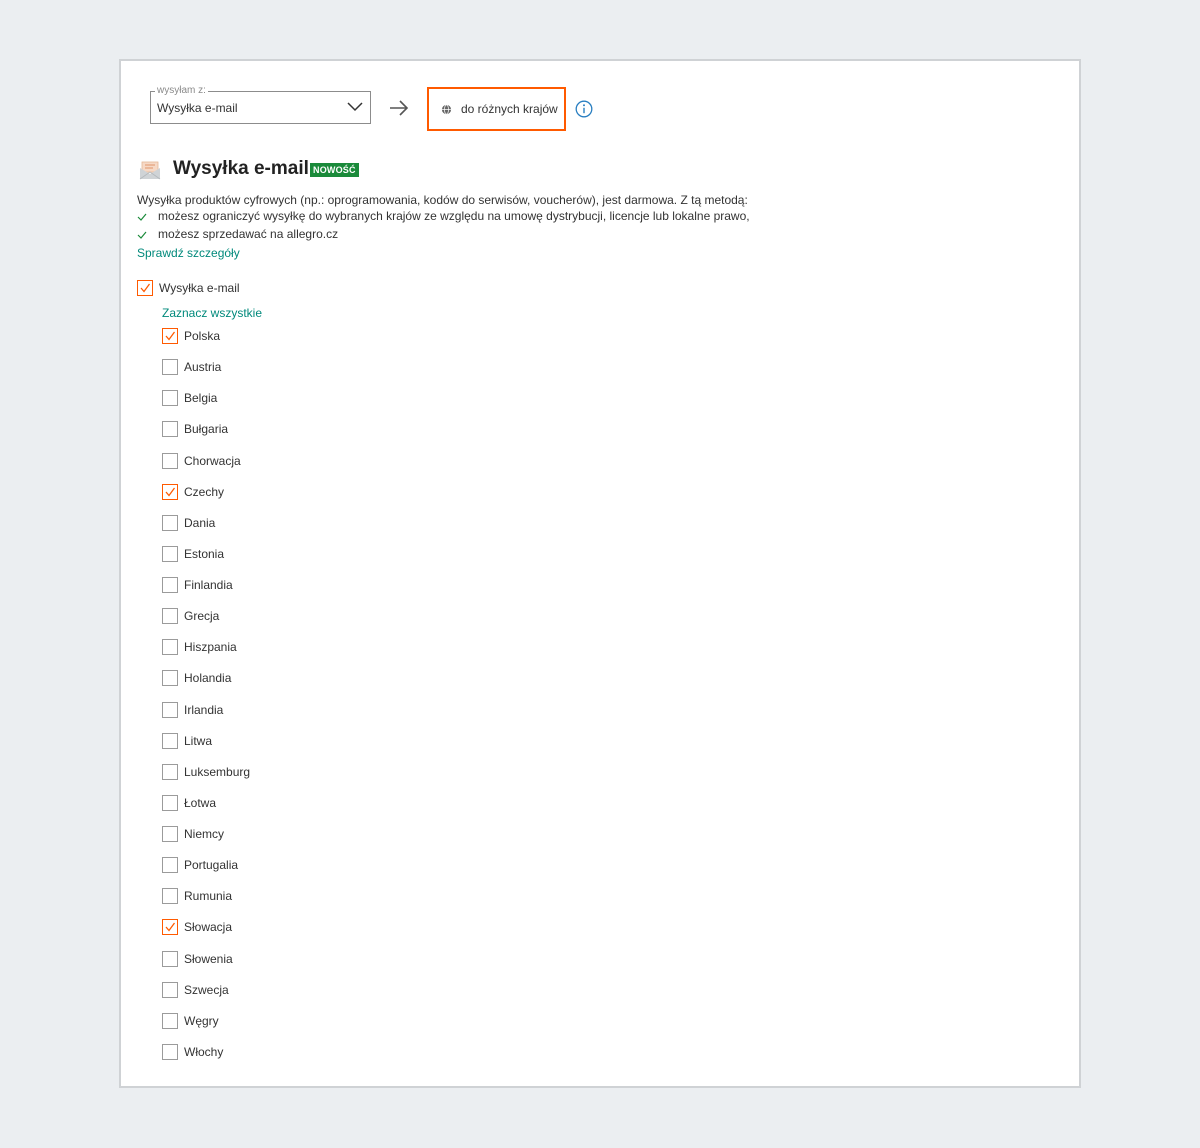  I want to click on globe-icon, so click(446, 109).